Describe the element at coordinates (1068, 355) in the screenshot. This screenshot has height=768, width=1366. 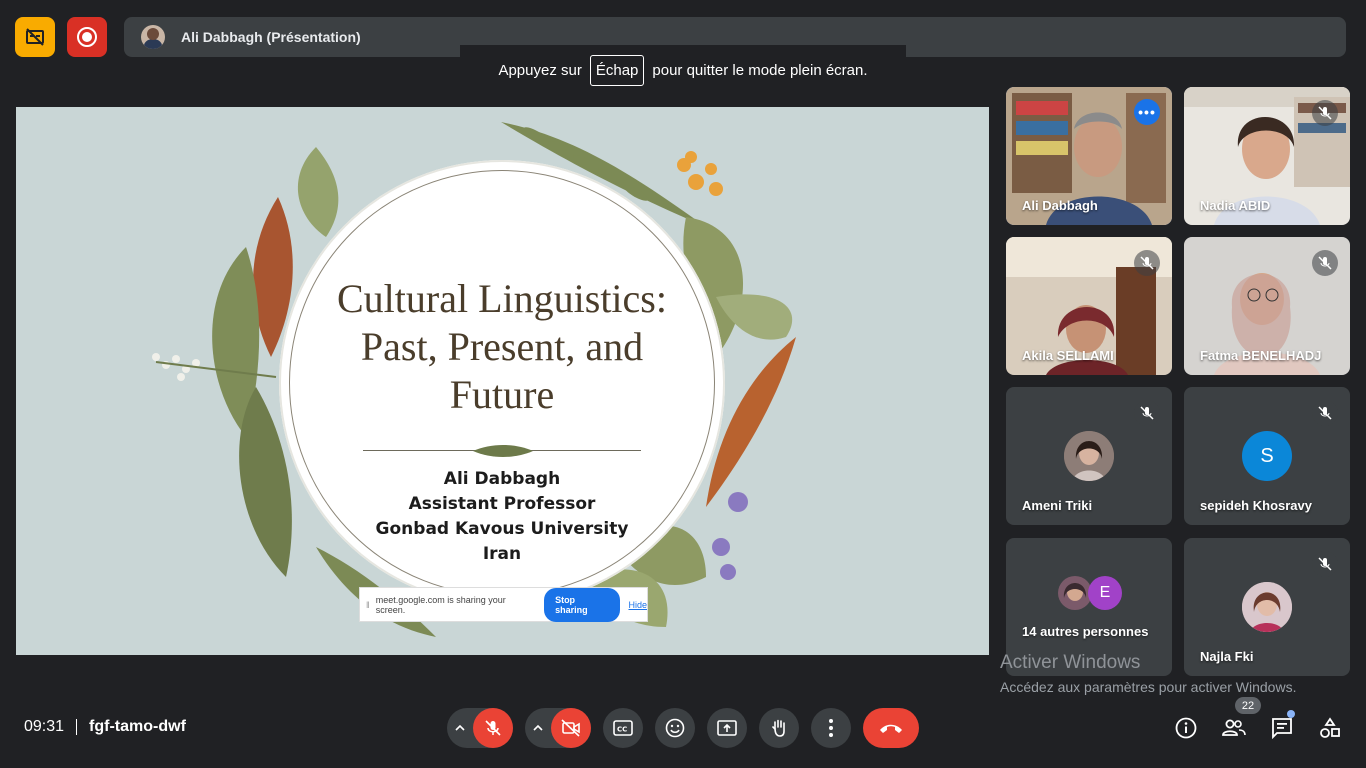
I see `participant-name: Akila SELLAMI` at that location.